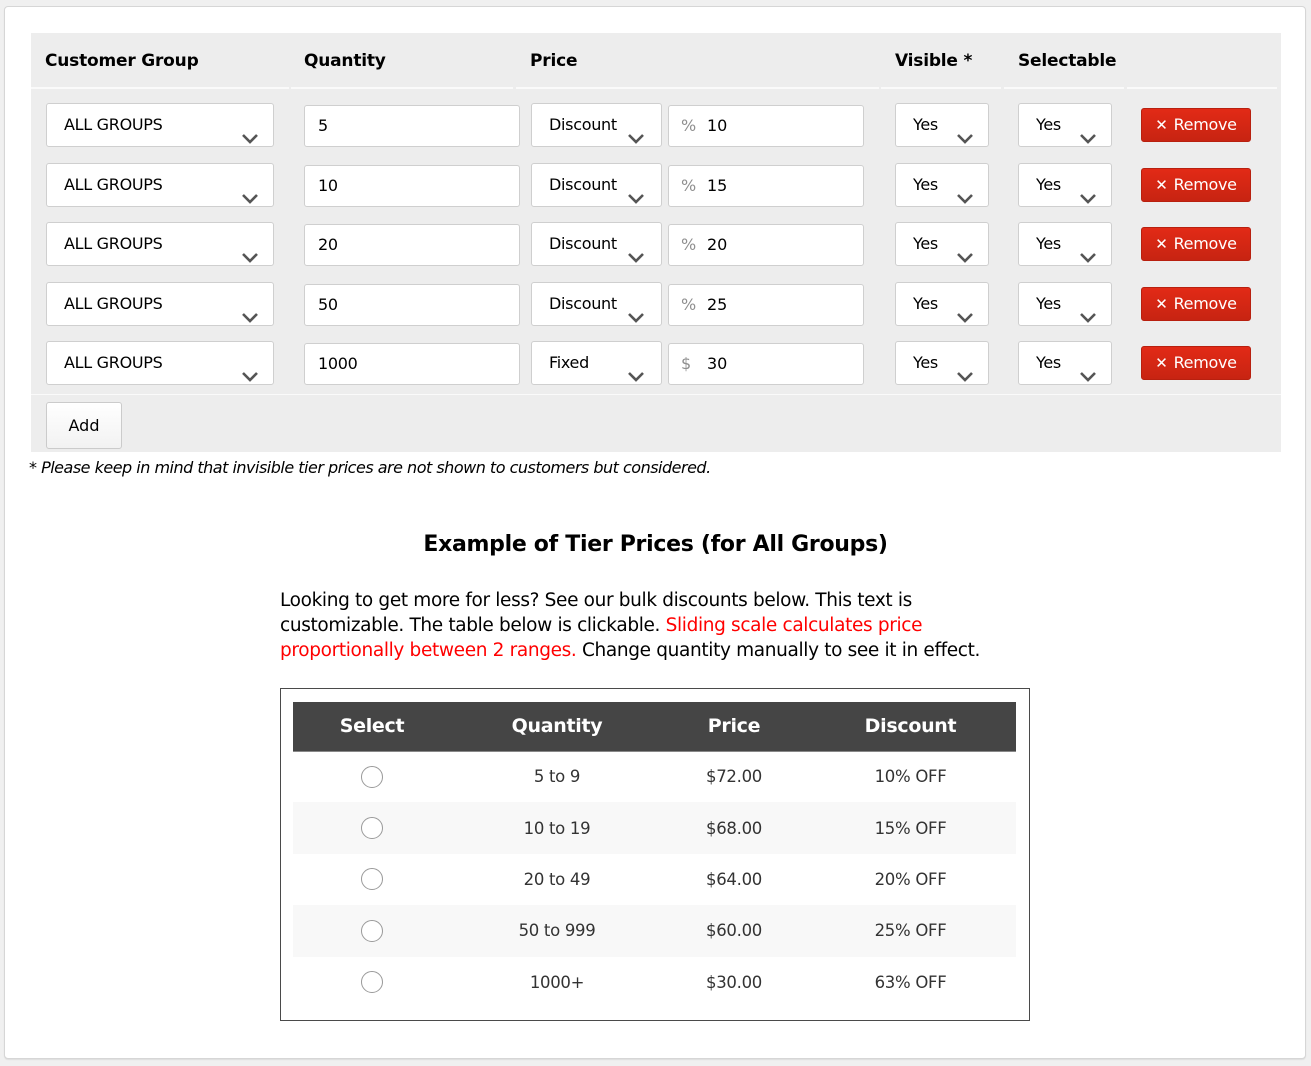 This screenshot has height=1066, width=1311. Describe the element at coordinates (686, 363) in the screenshot. I see `price-prefix: $` at that location.